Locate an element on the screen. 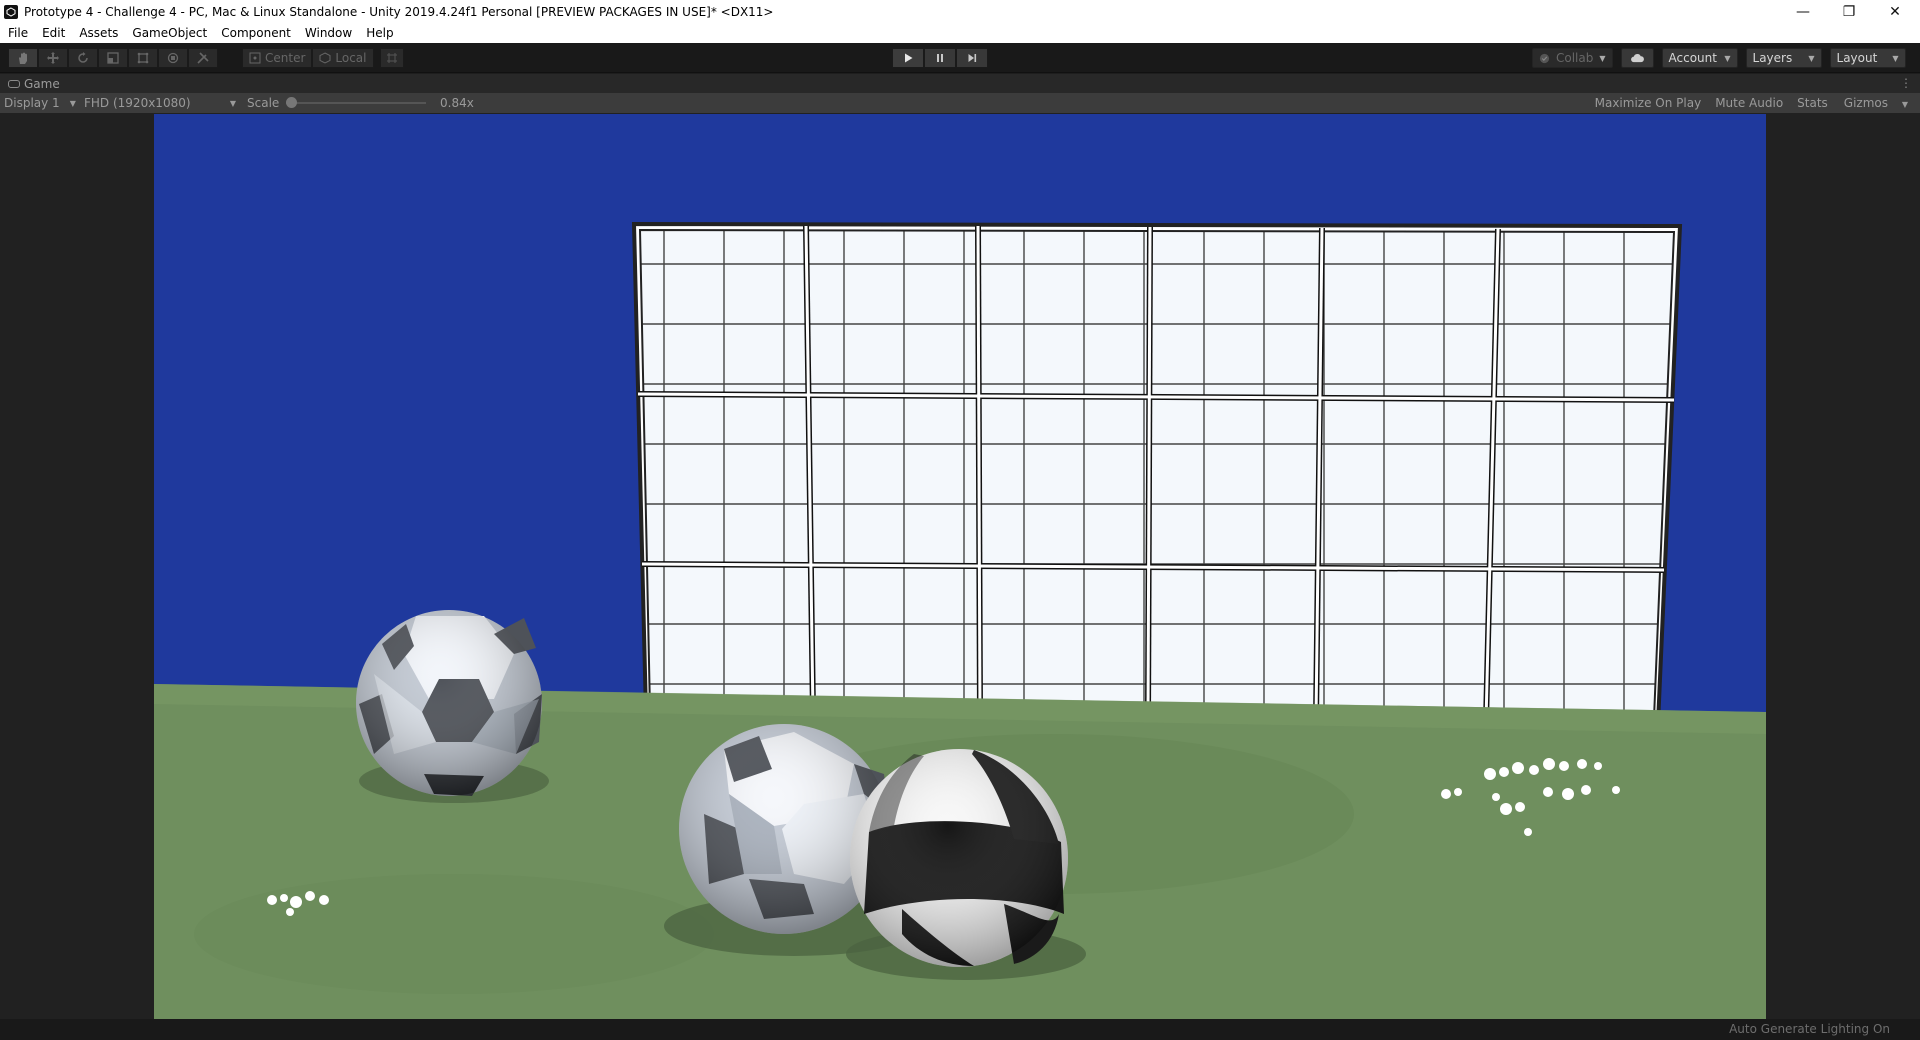 This screenshot has width=1920, height=1040. layers-dropdown: Layers ▼ is located at coordinates (1783, 58).